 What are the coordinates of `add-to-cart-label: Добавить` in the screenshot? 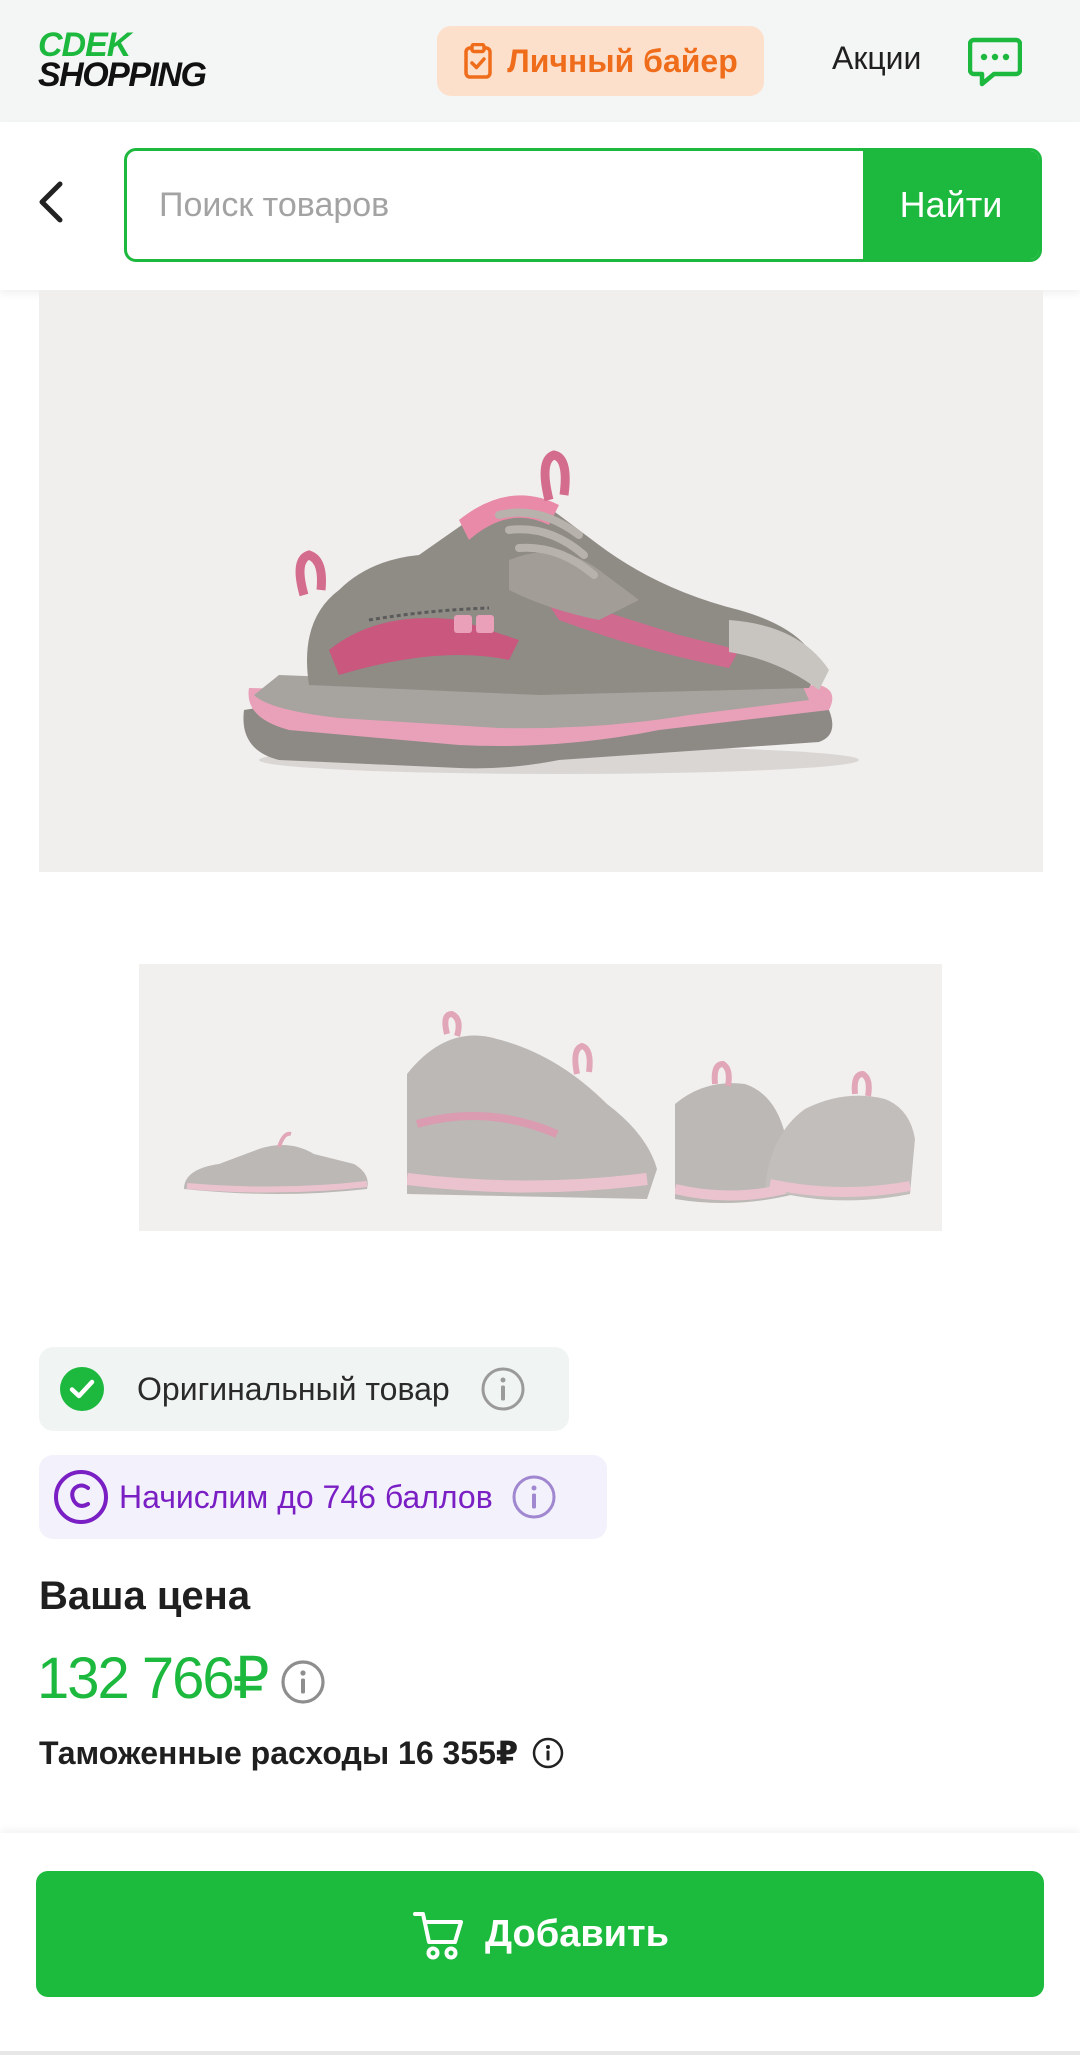 It's located at (577, 1933).